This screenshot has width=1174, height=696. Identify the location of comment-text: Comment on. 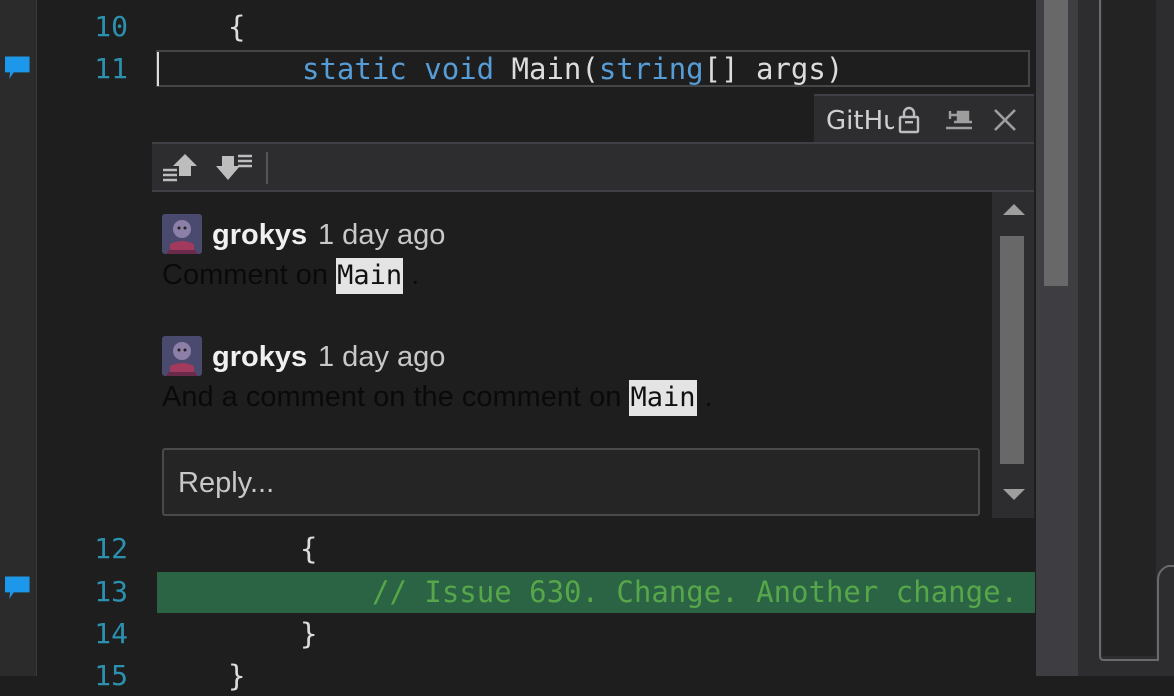
(249, 275).